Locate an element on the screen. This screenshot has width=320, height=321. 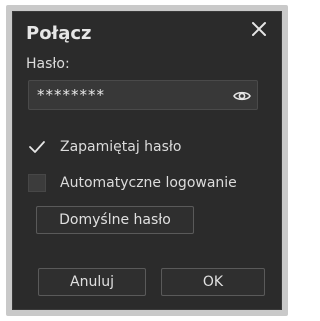
default-password-button: Domyślne hasło is located at coordinates (115, 220).